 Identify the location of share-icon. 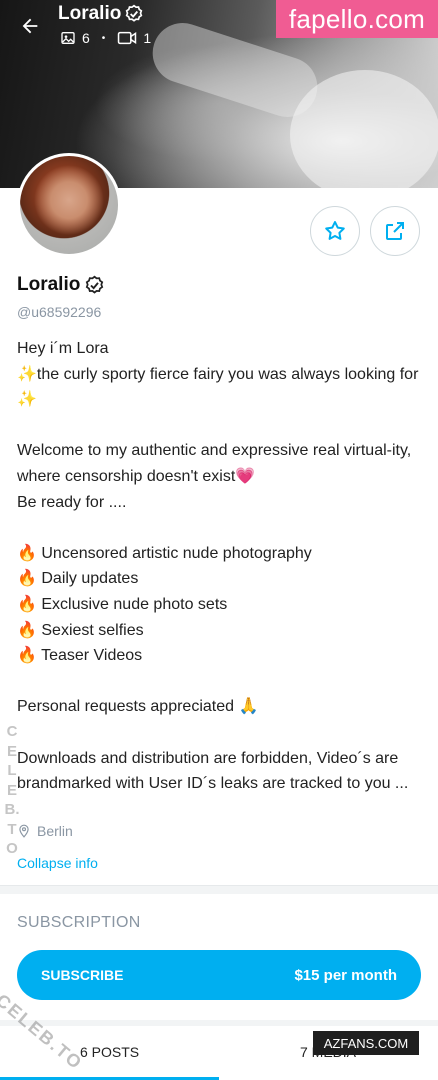
(395, 231).